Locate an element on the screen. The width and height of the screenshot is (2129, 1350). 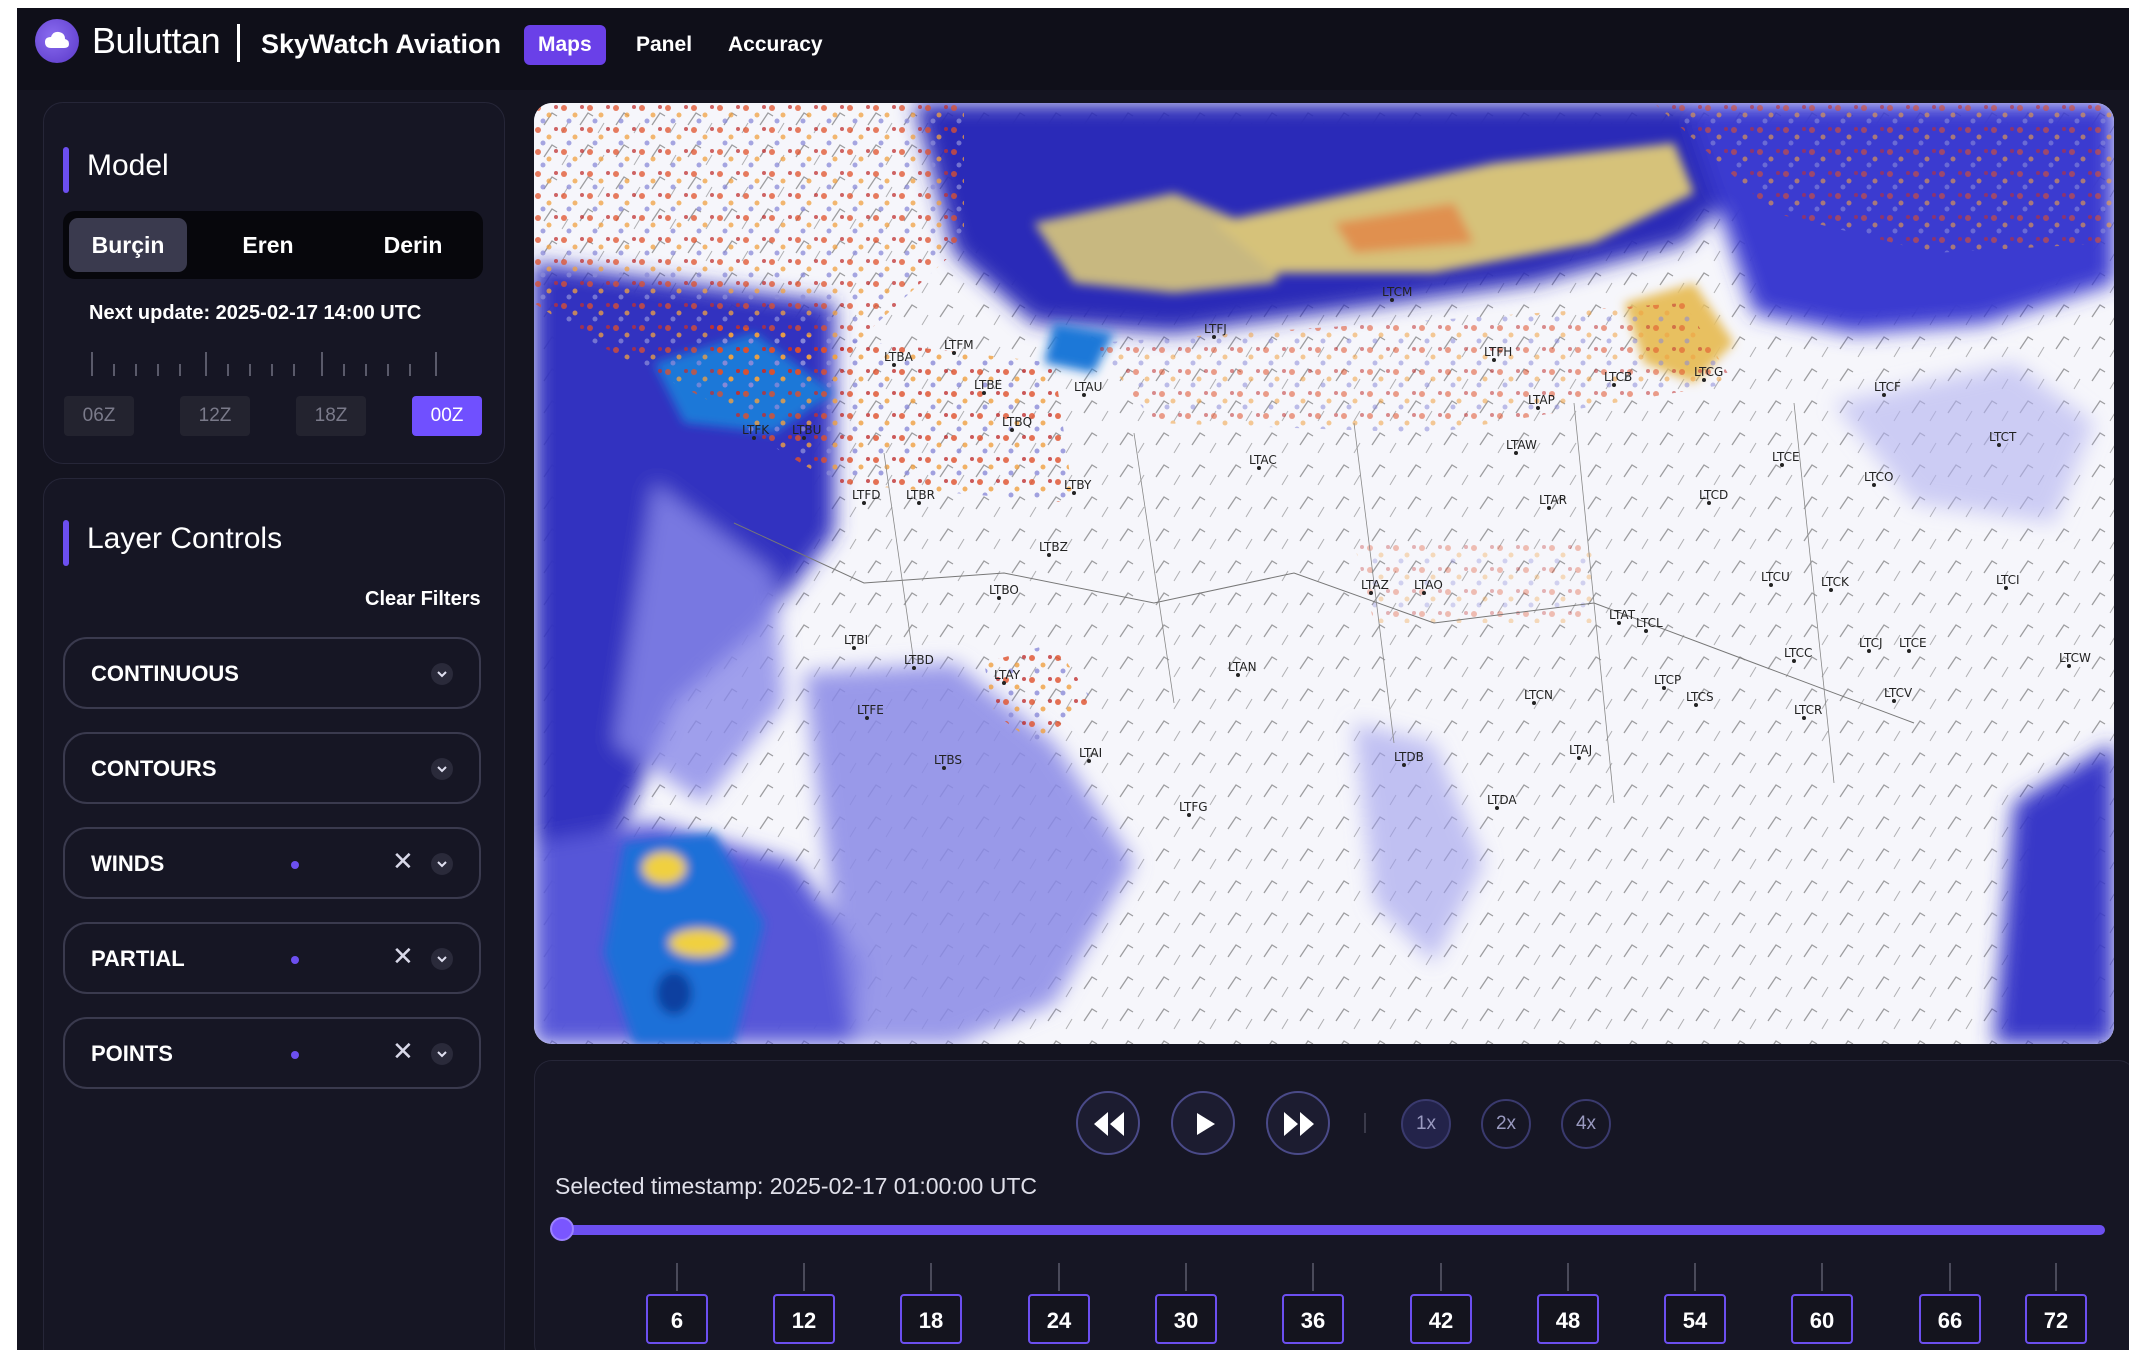
airport-label: LTBR is located at coordinates (920, 495).